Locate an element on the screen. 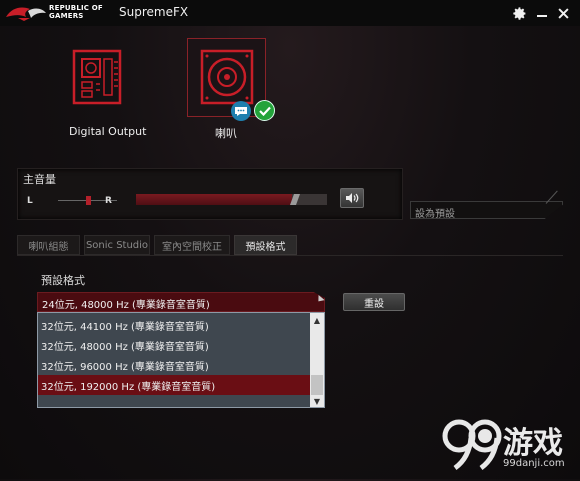  balance-slider-handle is located at coordinates (88, 200).